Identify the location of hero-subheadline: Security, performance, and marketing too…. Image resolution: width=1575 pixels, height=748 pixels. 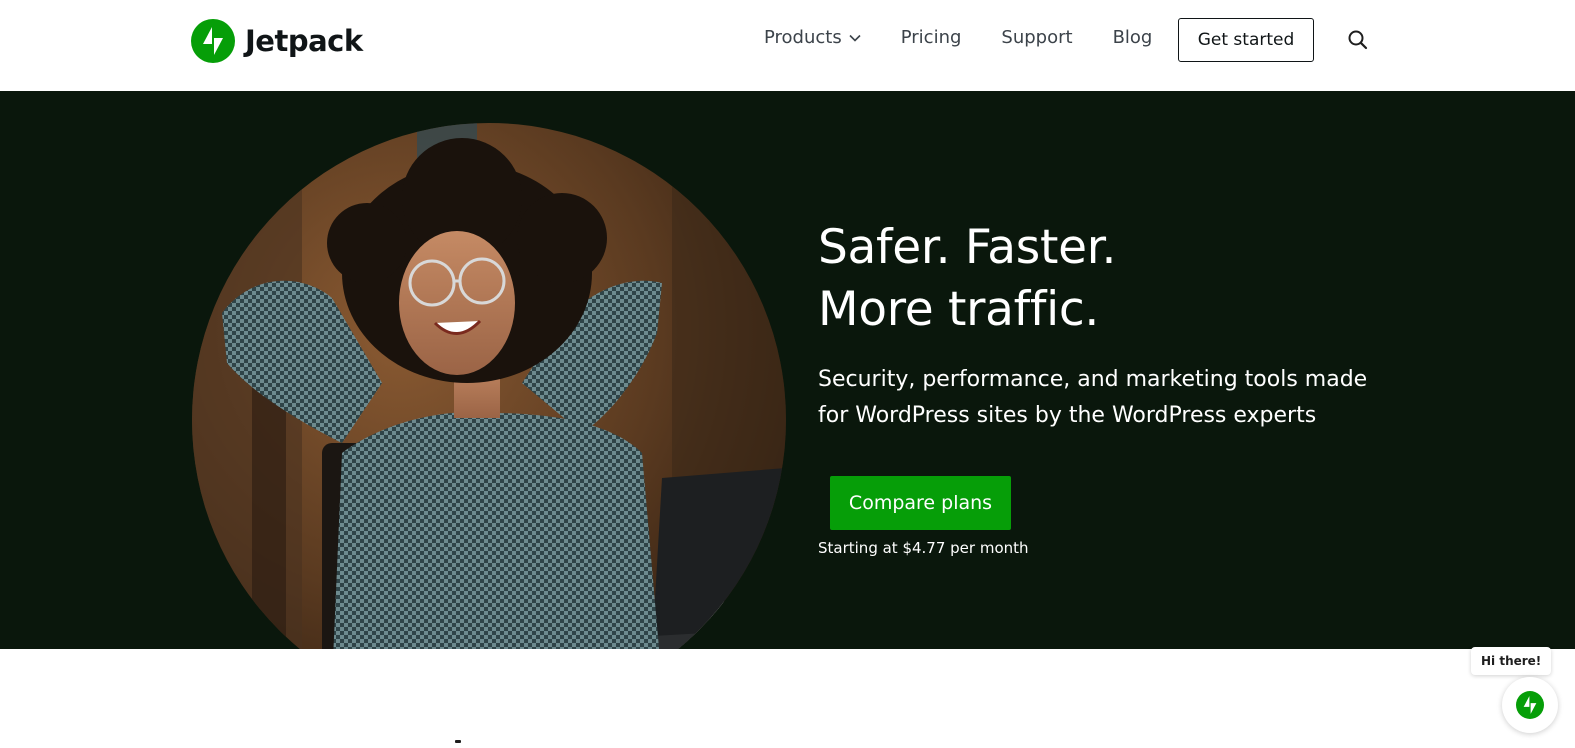
(1093, 397).